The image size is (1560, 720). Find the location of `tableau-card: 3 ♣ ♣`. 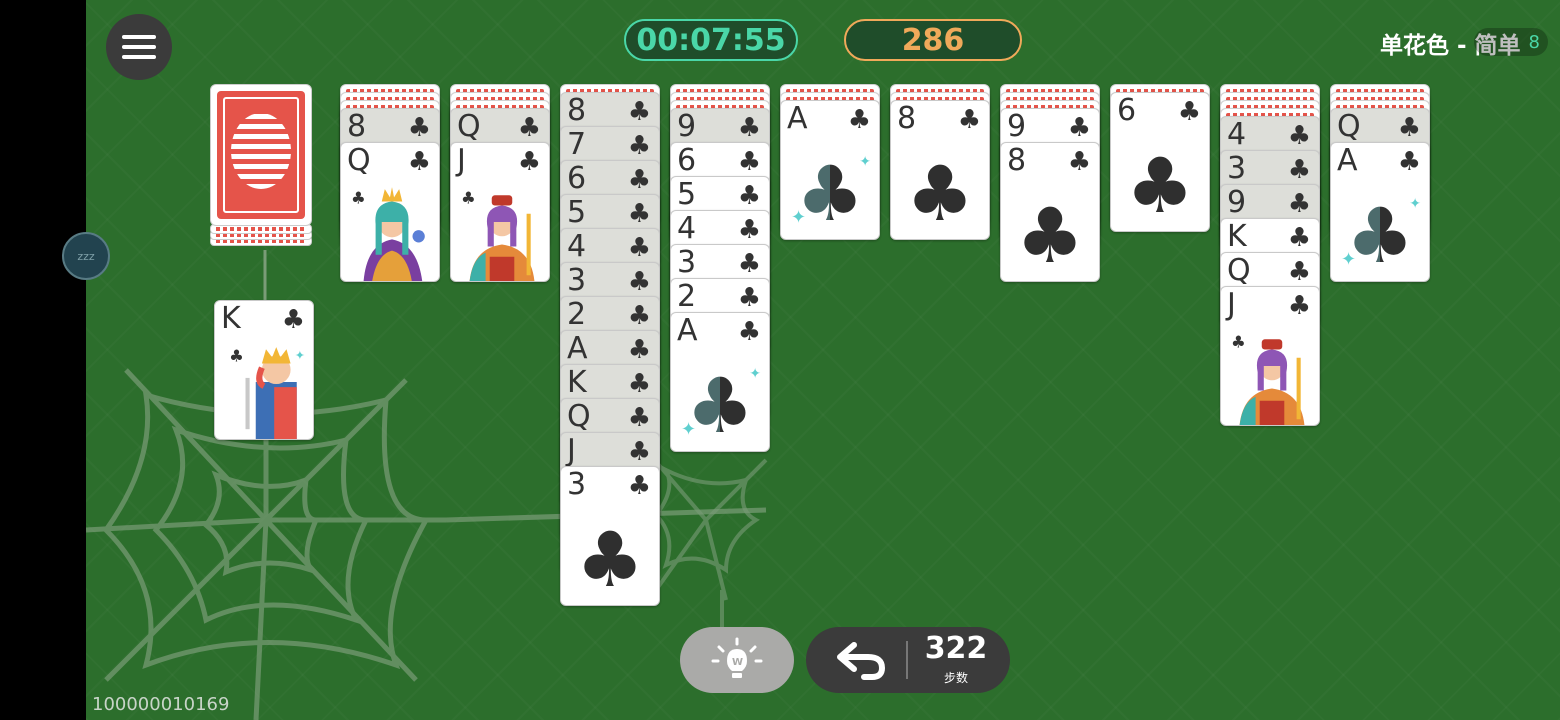

tableau-card: 3 ♣ ♣ is located at coordinates (610, 536).